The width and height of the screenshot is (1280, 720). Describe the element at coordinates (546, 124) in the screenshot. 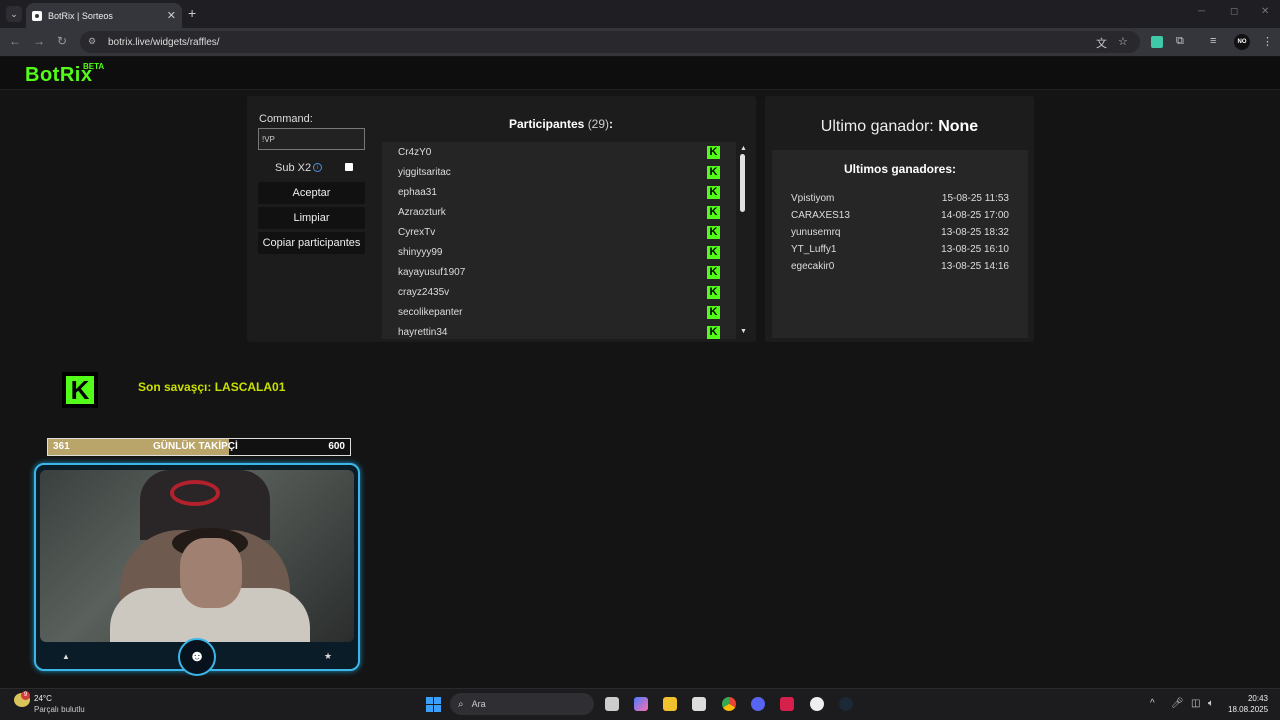

I see `participants-title: Participantes` at that location.